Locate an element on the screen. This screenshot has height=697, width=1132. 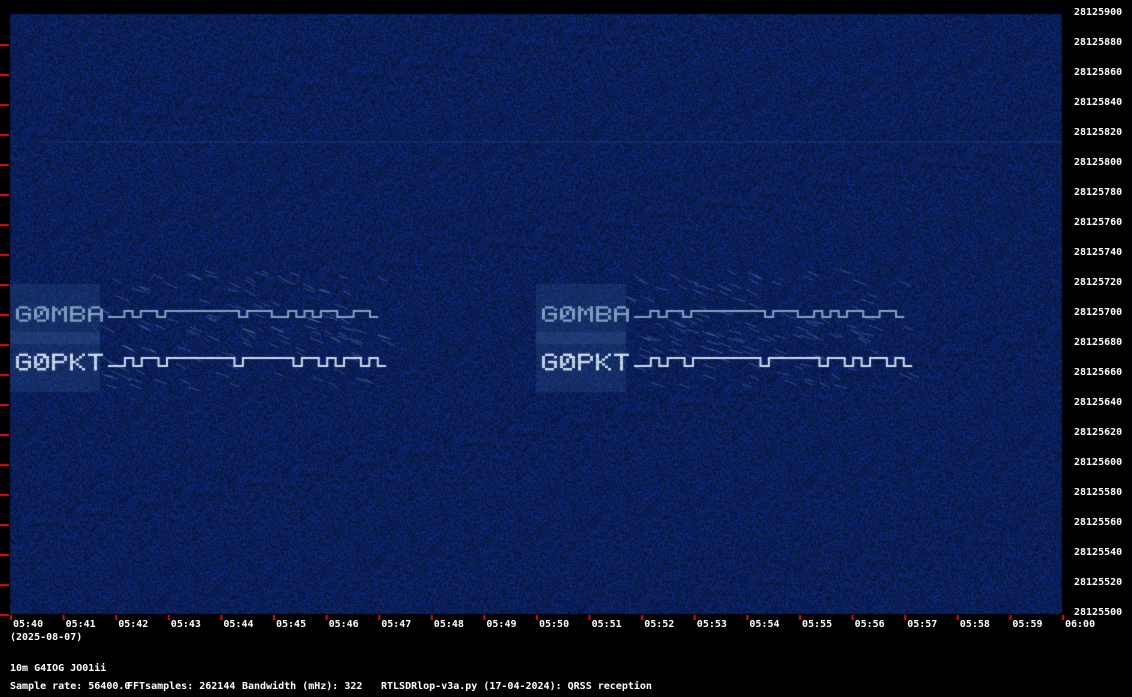
x-tick-label: 05:45 is located at coordinates (291, 624).